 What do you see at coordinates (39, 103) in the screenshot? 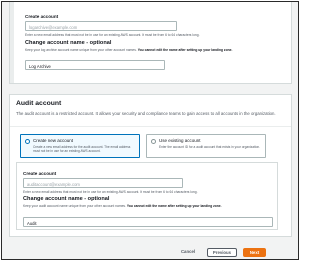
I see `audit-title: Audit account` at bounding box center [39, 103].